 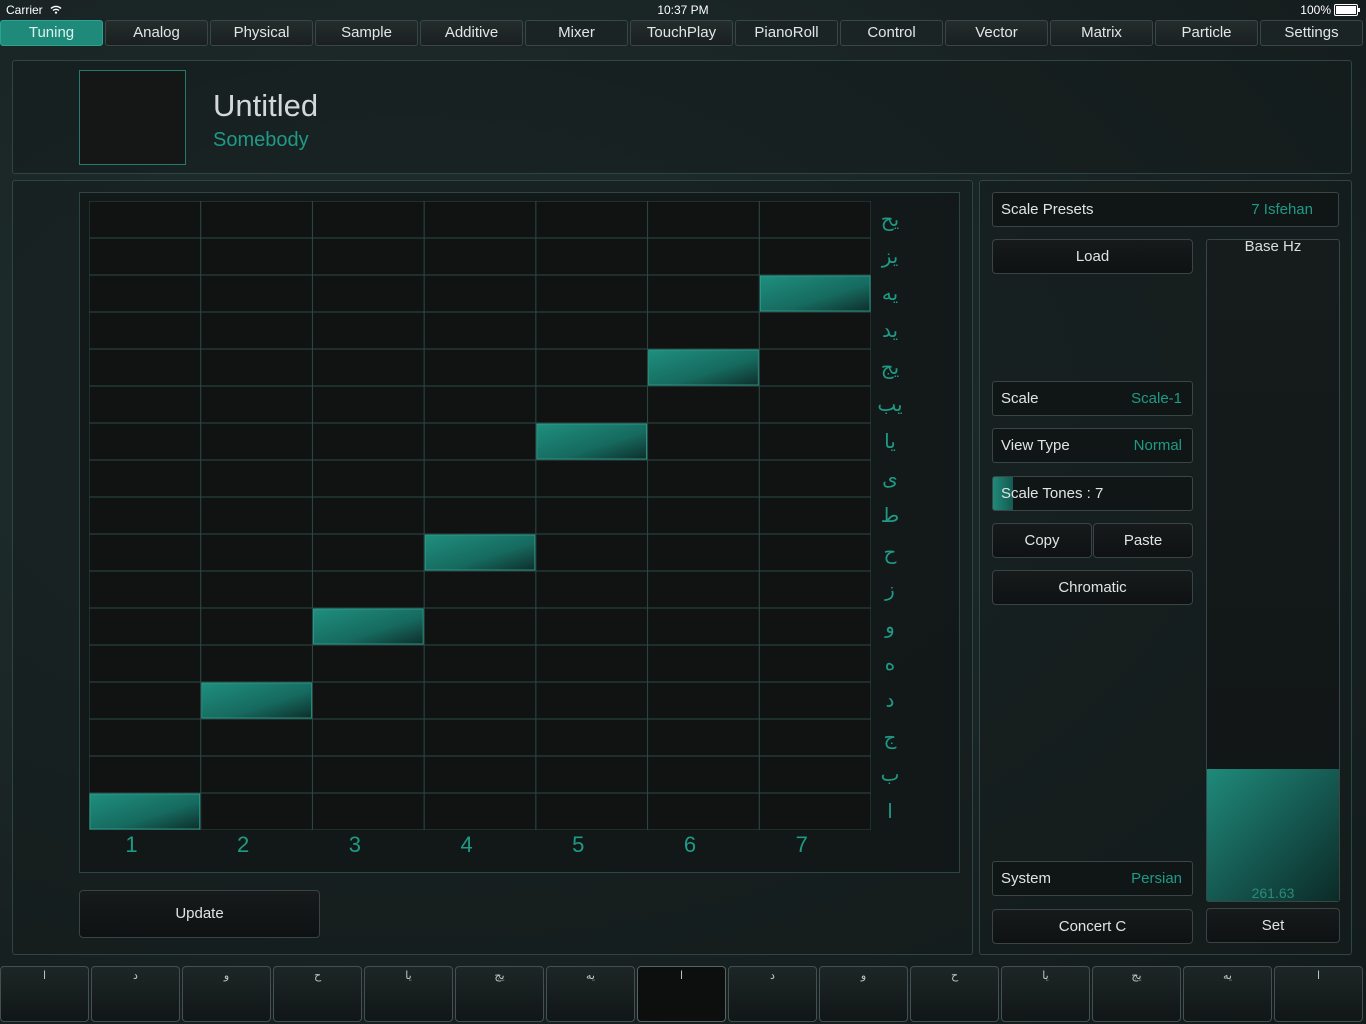 I want to click on status-bar: Carrier 10:37 PM 100%, so click(x=683, y=10).